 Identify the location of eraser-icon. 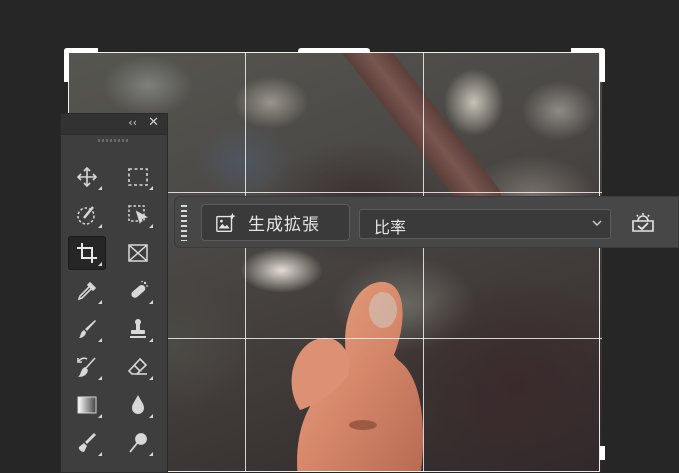
(137, 366).